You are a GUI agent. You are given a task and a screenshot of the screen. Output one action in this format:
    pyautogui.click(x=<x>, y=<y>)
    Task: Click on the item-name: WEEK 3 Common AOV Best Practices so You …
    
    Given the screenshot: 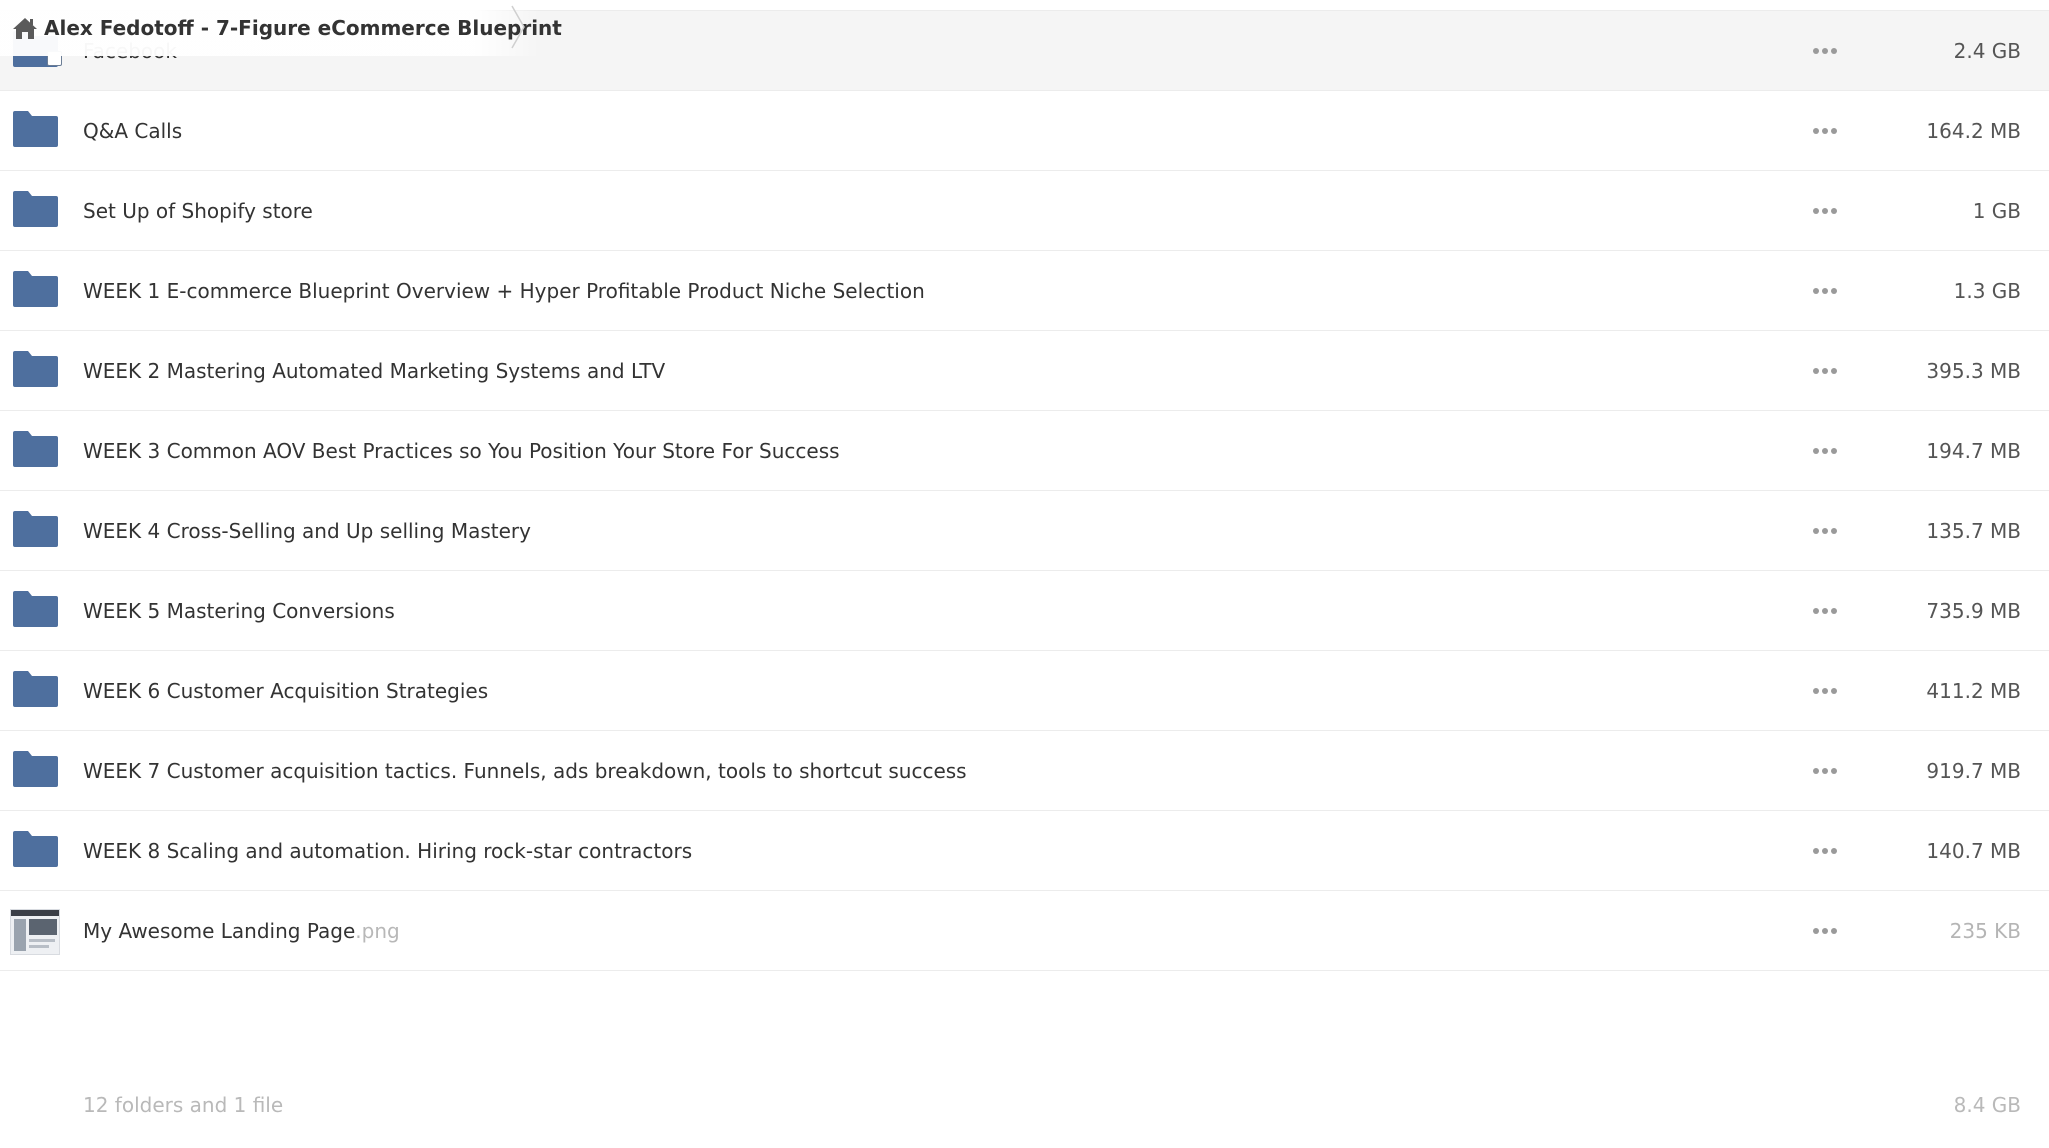 What is the action you would take?
    pyautogui.click(x=461, y=451)
    